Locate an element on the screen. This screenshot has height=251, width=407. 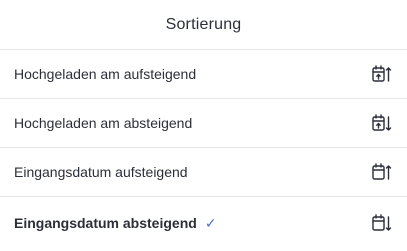
checkmark-icon: ✓ is located at coordinates (210, 222).